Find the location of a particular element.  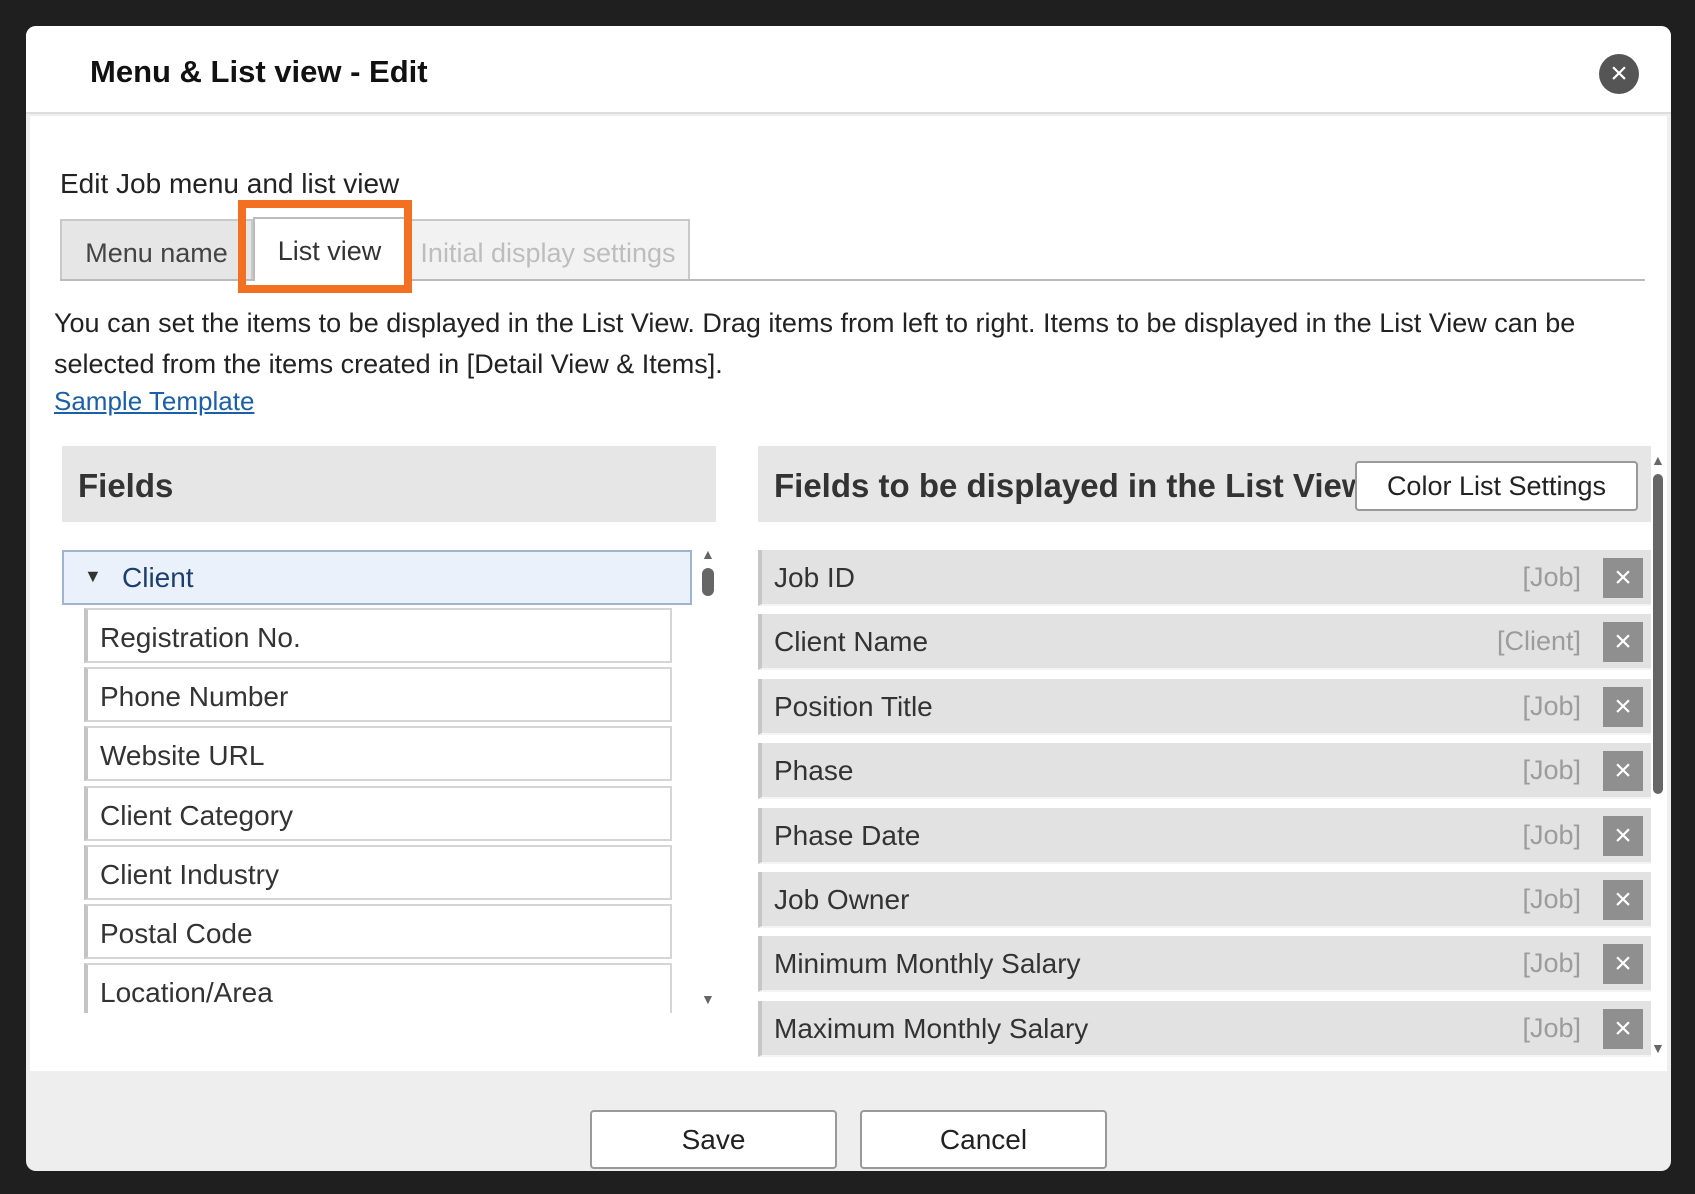

field-item-client-category: Client Category is located at coordinates (378, 813).